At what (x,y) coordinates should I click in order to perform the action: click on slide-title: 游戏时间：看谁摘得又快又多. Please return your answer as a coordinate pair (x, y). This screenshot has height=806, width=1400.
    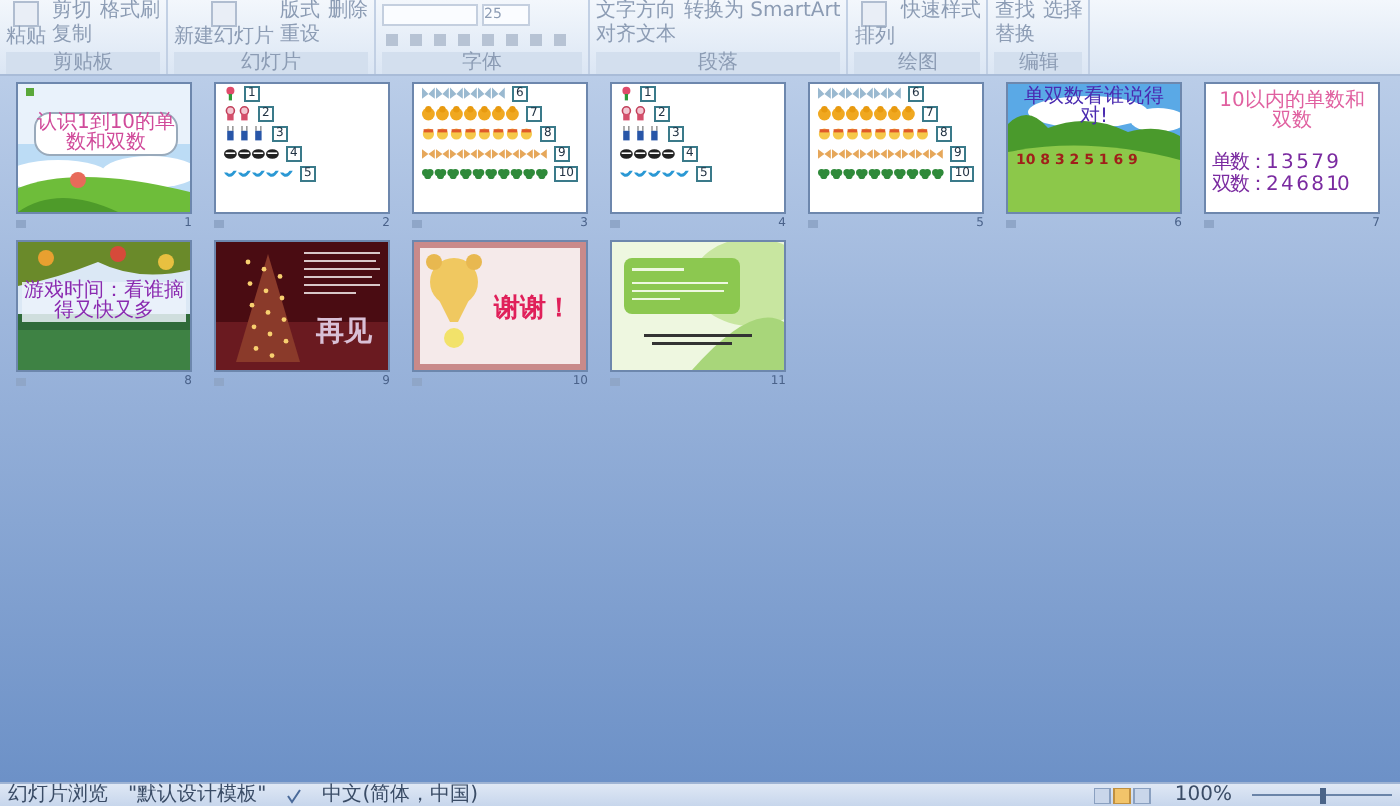
    Looking at the image, I should click on (104, 302).